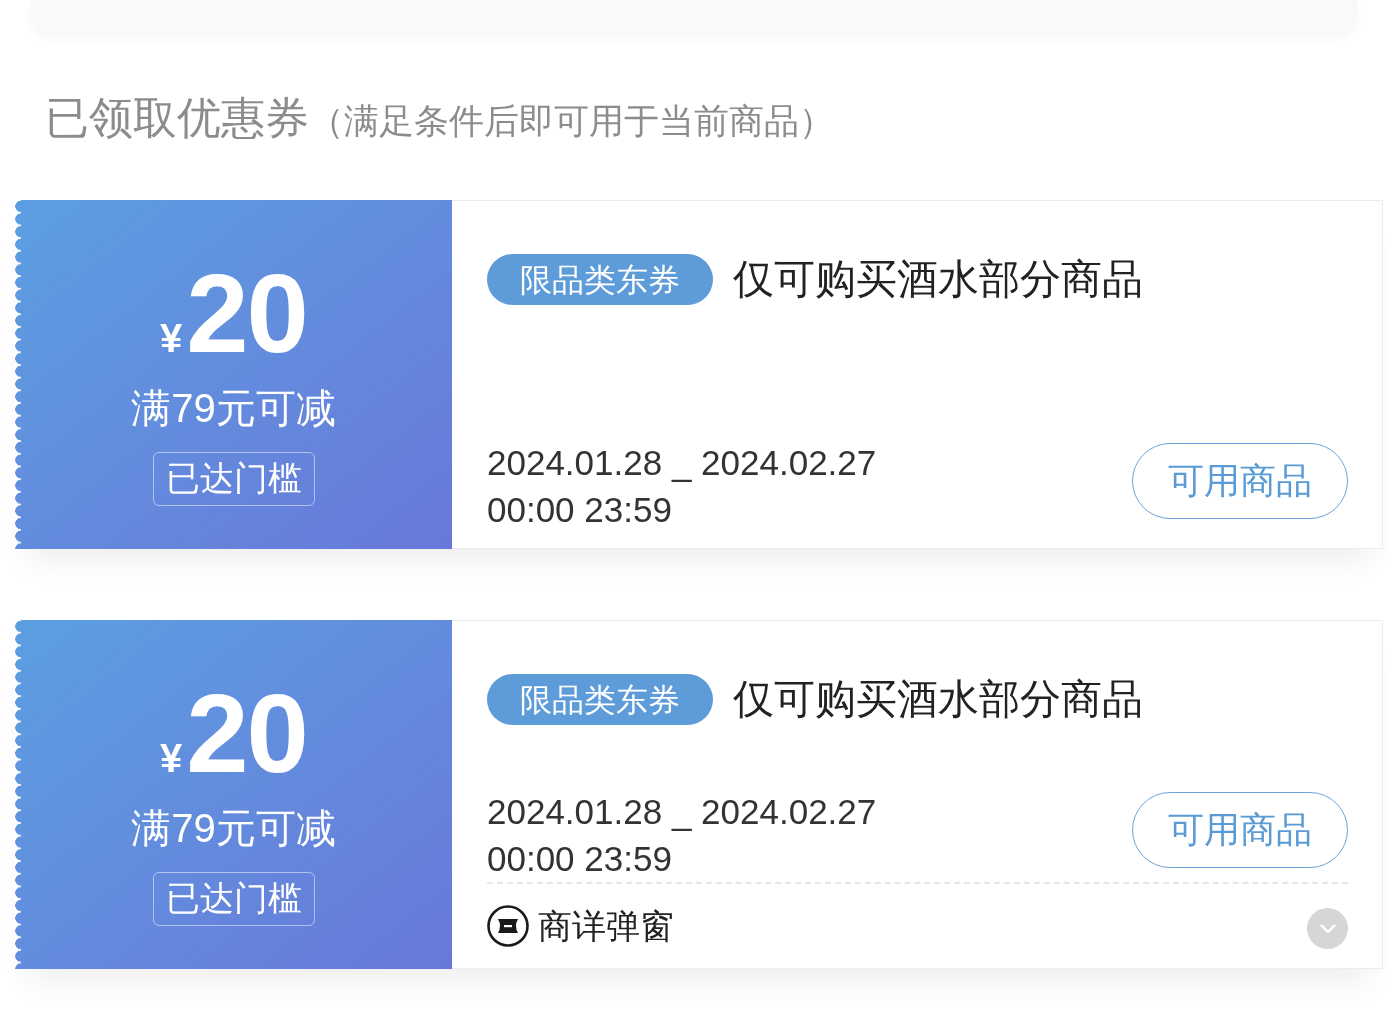 Image resolution: width=1387 pixels, height=1026 pixels. Describe the element at coordinates (1327, 928) in the screenshot. I see `expand-button` at that location.